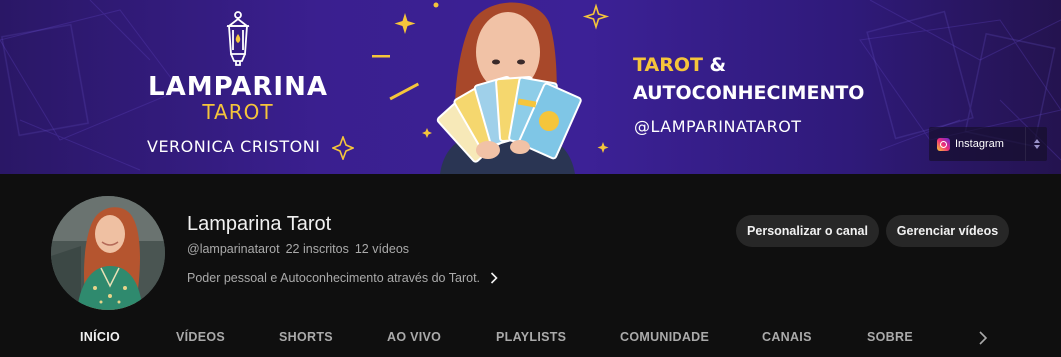 Image resolution: width=1061 pixels, height=357 pixels. What do you see at coordinates (664, 337) in the screenshot?
I see `tab-comunidade: COMUNIDADE` at bounding box center [664, 337].